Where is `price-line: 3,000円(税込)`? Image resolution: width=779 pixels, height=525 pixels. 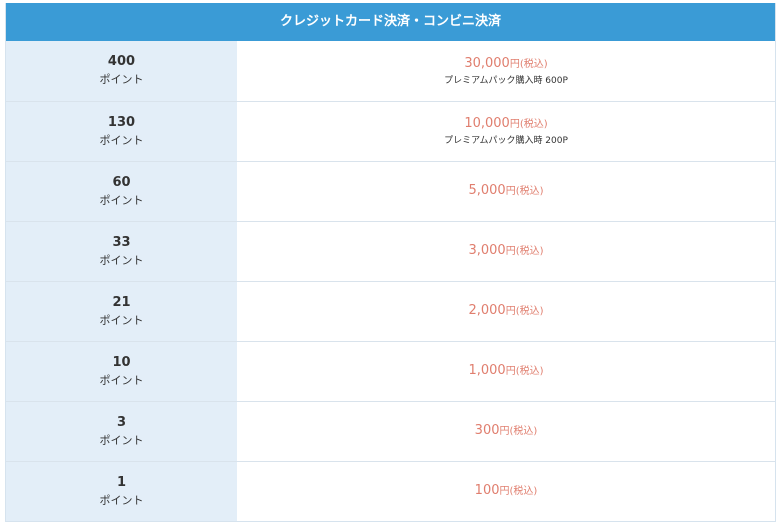
price-line: 3,000円(税込) is located at coordinates (505, 251).